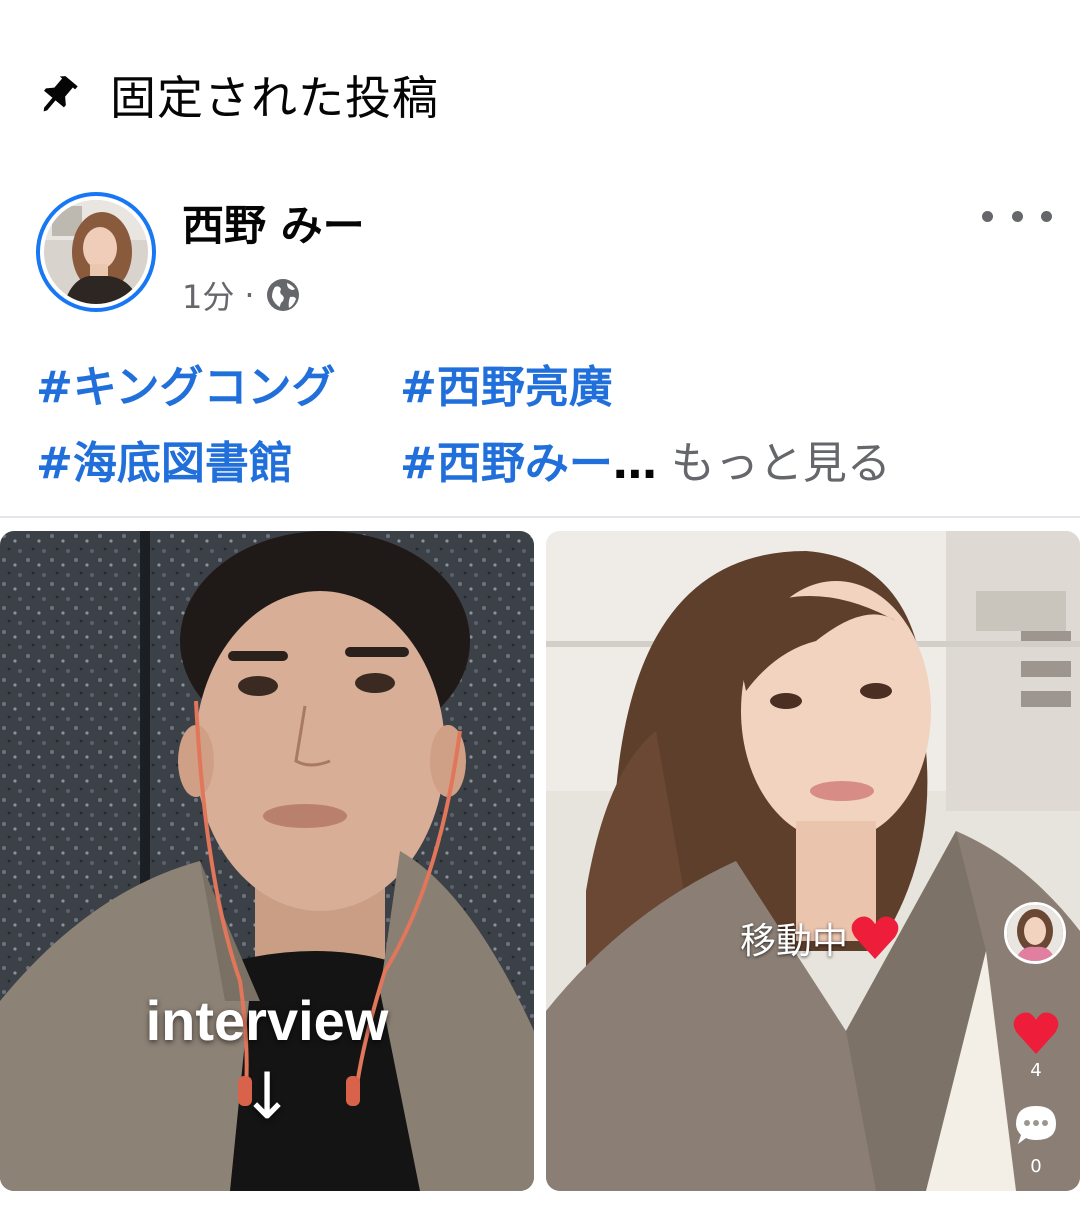  I want to click on pinned-post-header: 固定された投稿, so click(237, 95).